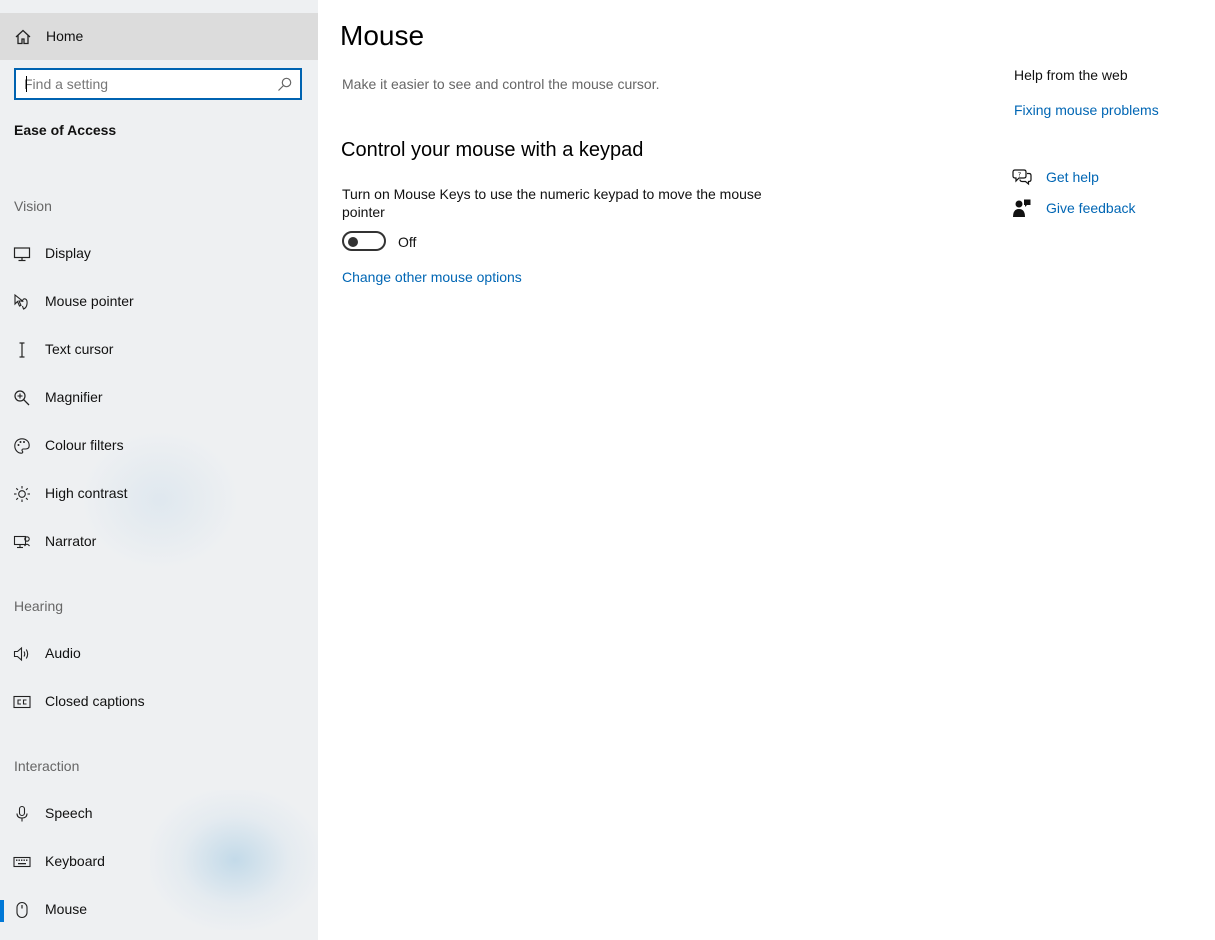 This screenshot has height=940, width=1215. Describe the element at coordinates (1091, 208) in the screenshot. I see `give-feedback-link: Give feedback` at that location.